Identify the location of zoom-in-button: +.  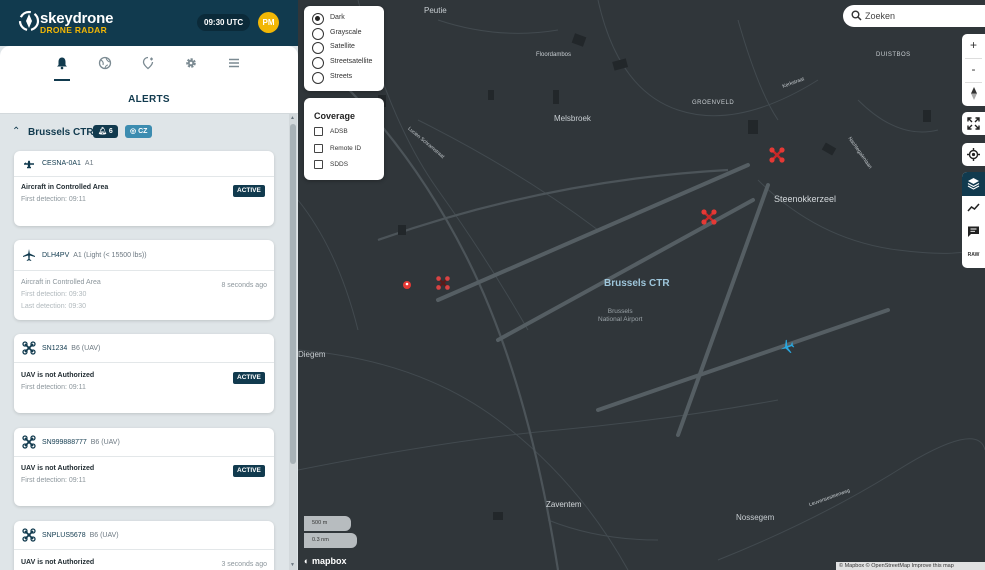
(973, 45).